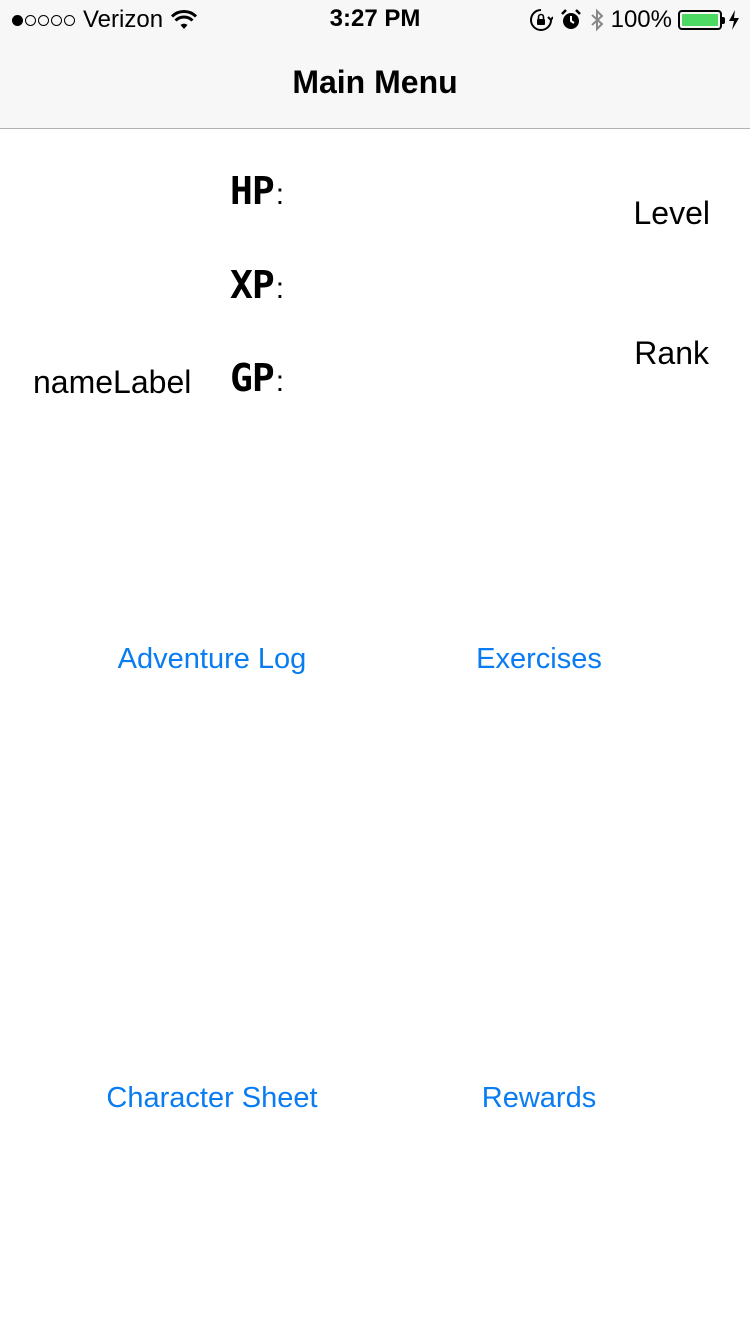 Image resolution: width=750 pixels, height=1334 pixels. Describe the element at coordinates (252, 191) in the screenshot. I see `hp-label: HP` at that location.